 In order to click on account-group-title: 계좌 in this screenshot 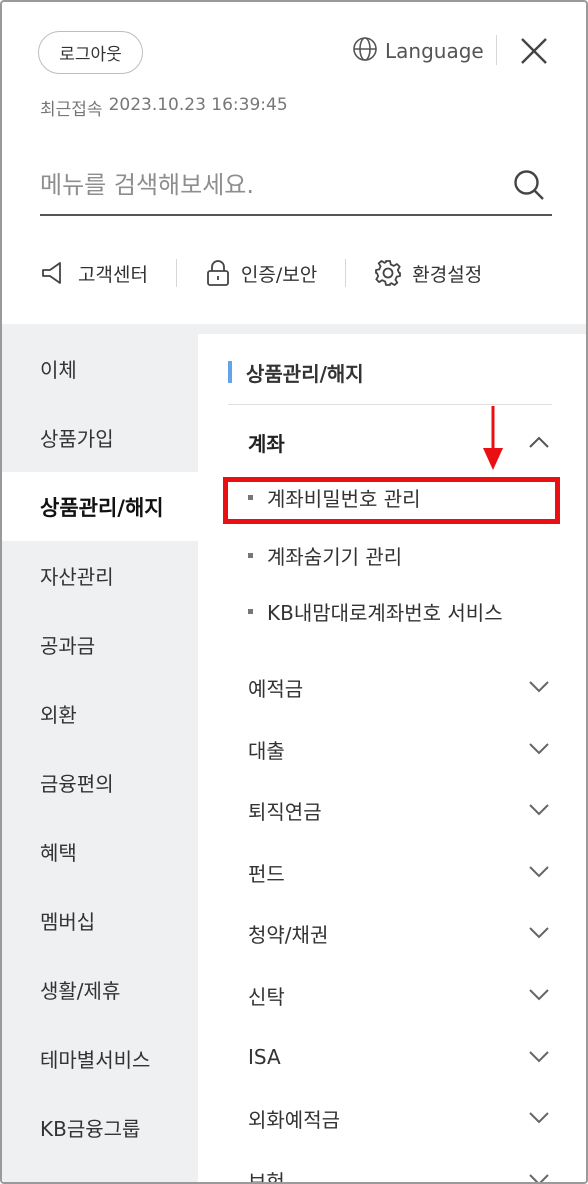, I will do `click(266, 443)`.